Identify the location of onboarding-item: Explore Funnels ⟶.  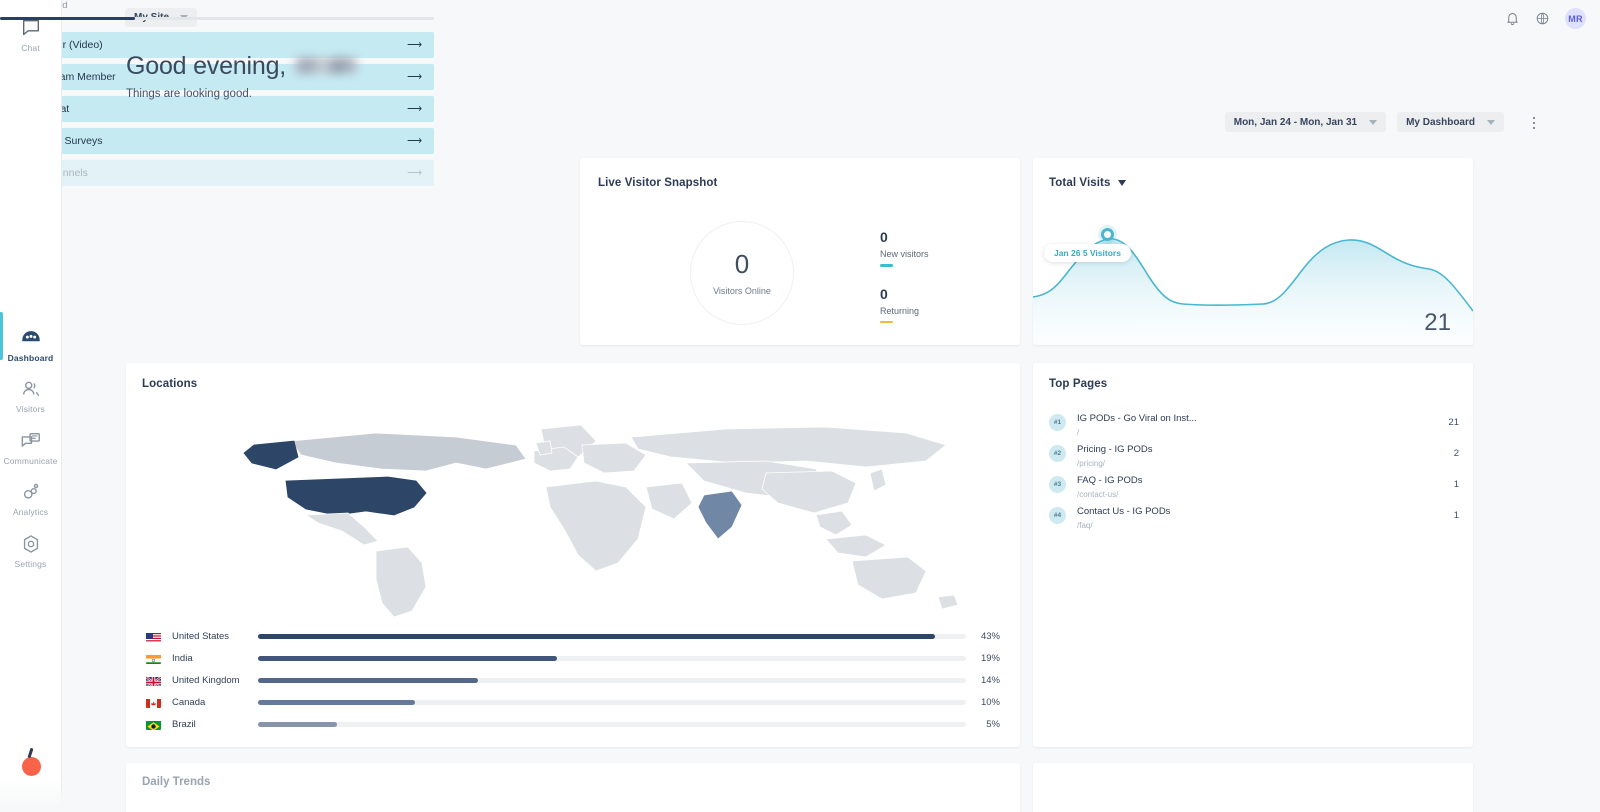
(217, 173).